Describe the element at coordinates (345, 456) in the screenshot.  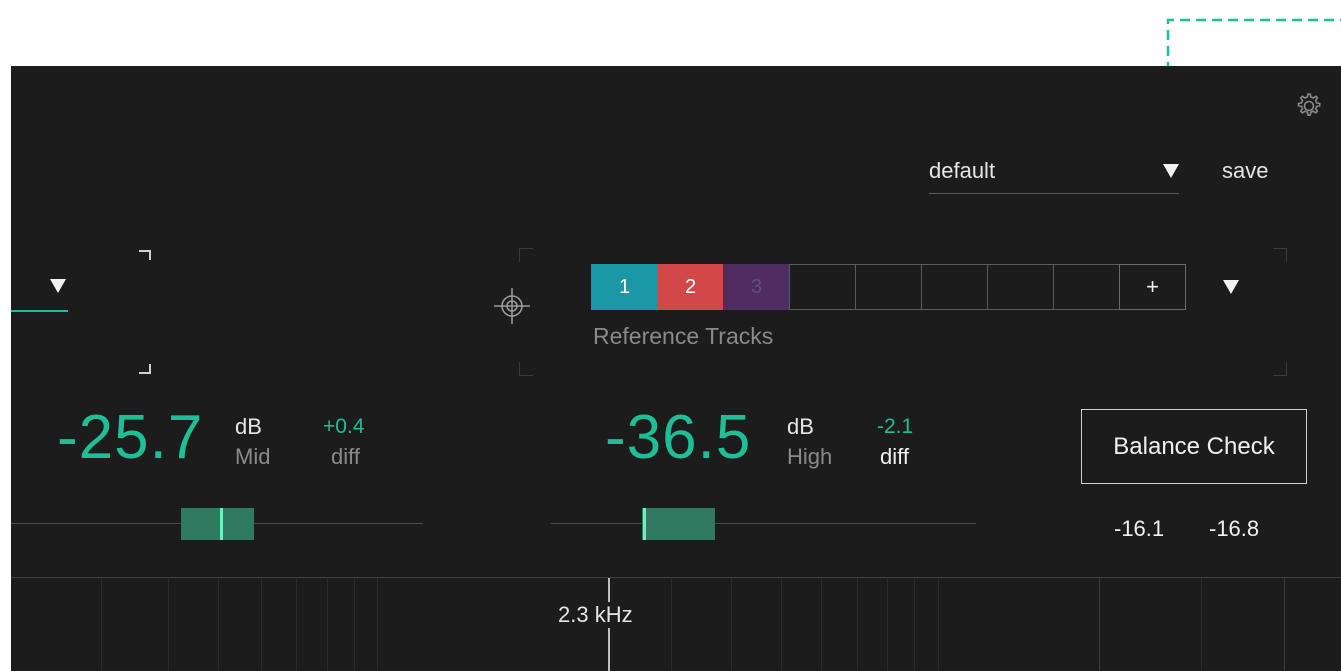
I see `mid-diff-label: diff` at that location.